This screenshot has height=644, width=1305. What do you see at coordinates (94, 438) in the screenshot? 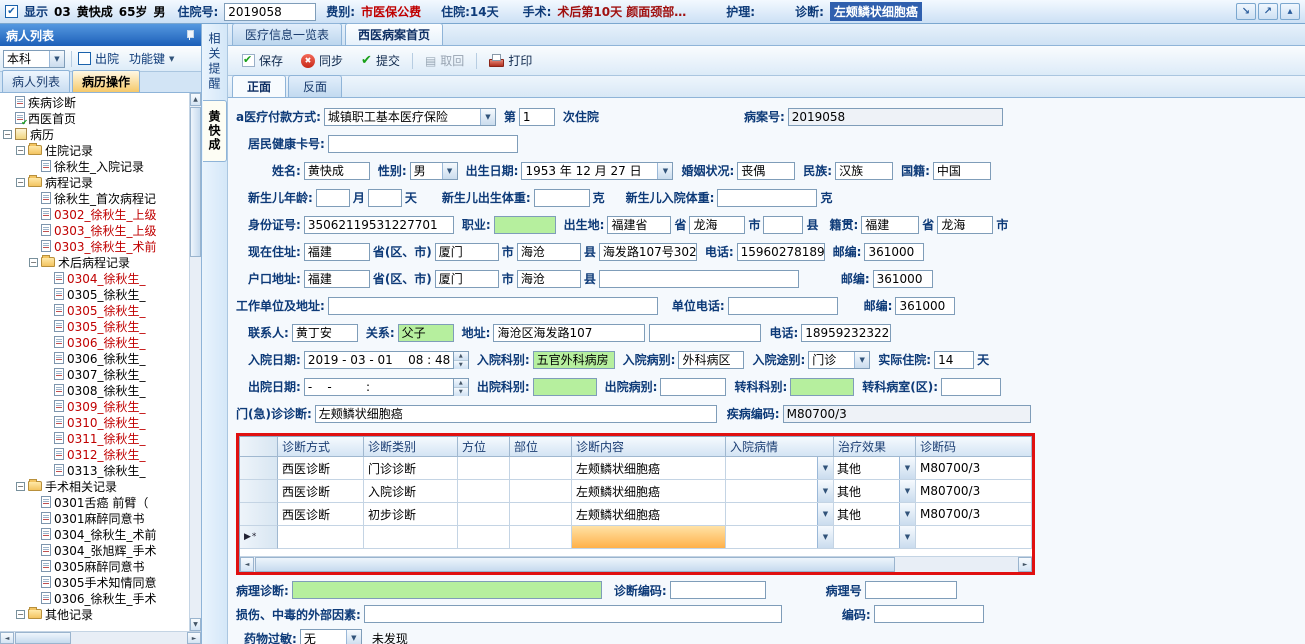
I see `tree-item: 0311_徐秋生_` at bounding box center [94, 438].